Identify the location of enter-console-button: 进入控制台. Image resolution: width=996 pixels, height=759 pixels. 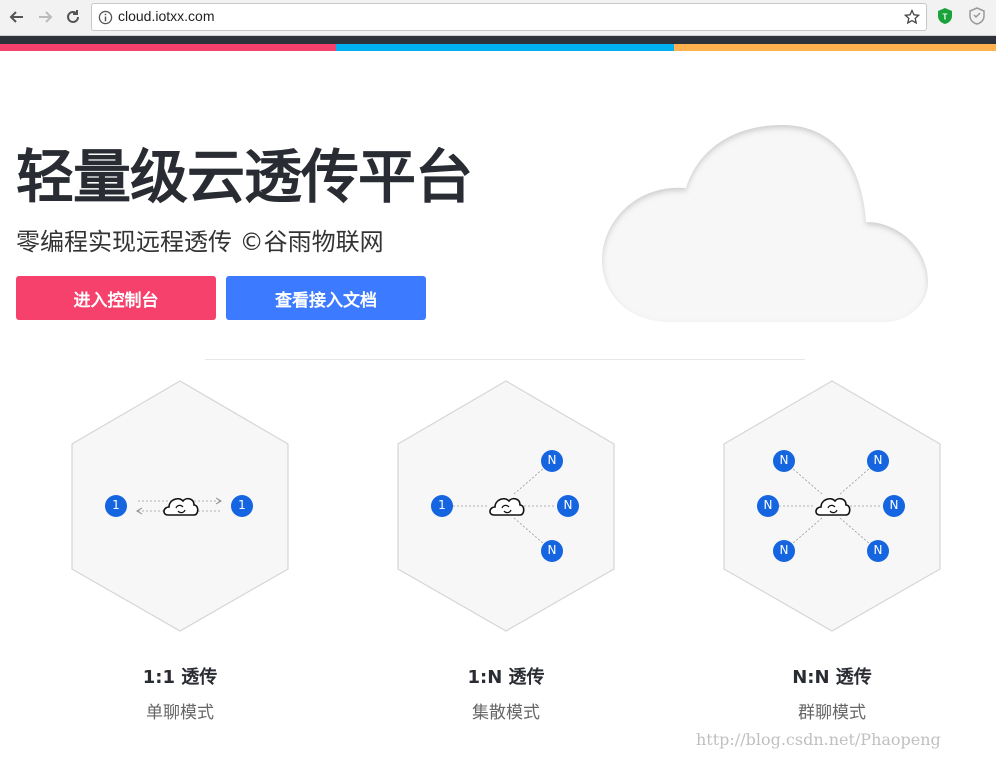
(116, 298).